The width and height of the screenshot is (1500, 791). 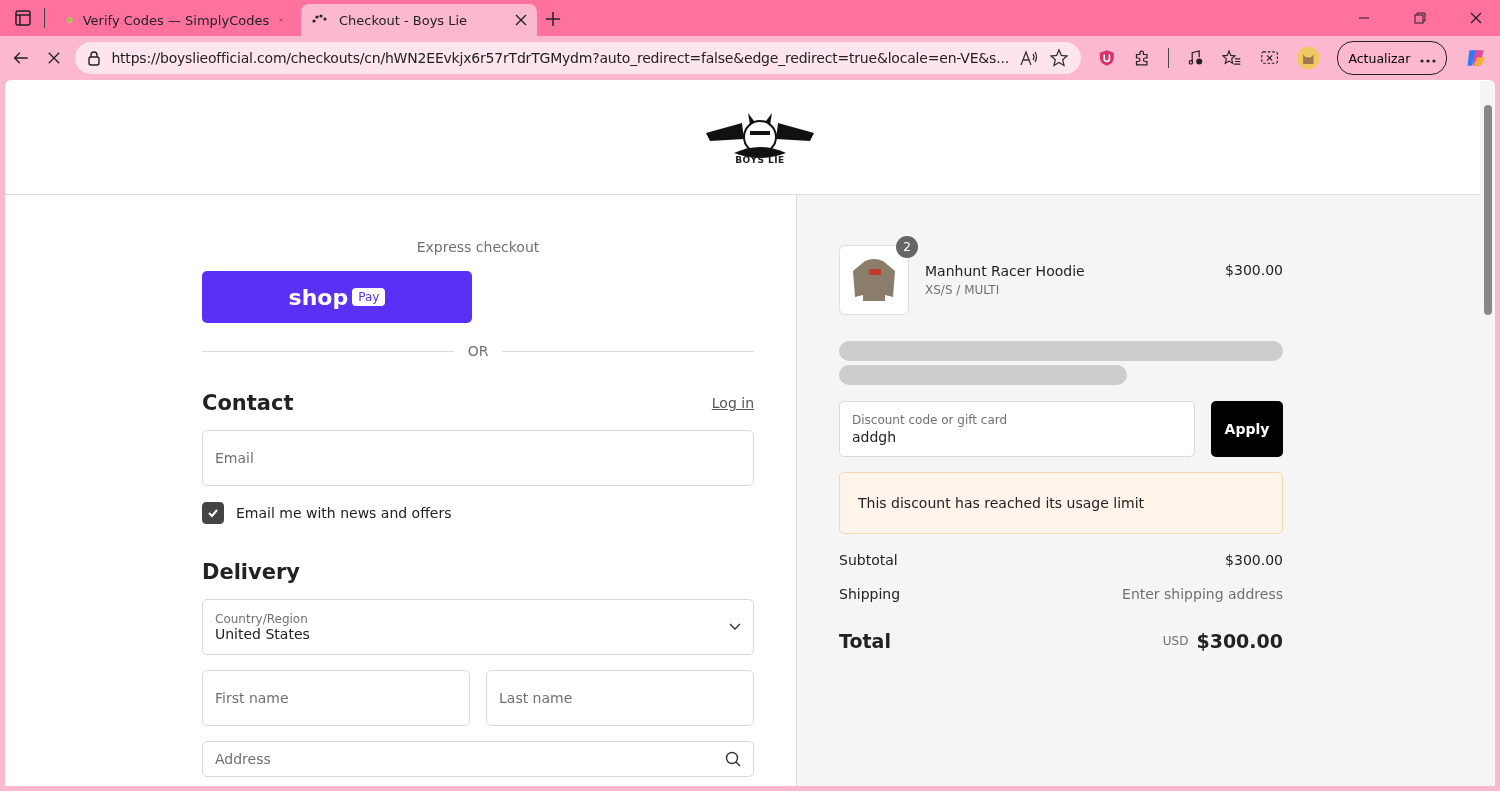 I want to click on shipping-value: Enter shipping address, so click(x=1202, y=594).